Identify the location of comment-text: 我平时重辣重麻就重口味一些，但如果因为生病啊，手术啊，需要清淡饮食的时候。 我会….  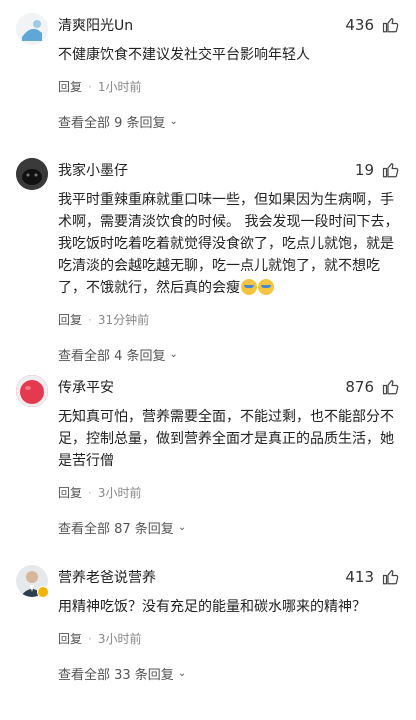
(229, 244).